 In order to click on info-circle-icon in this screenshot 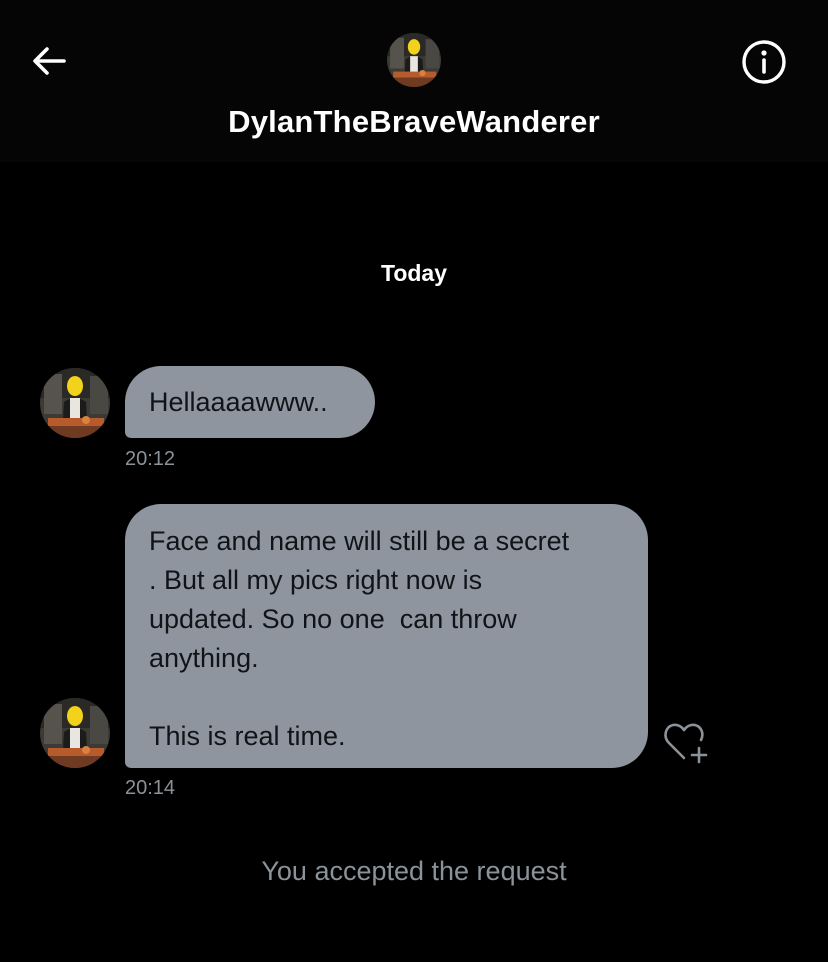, I will do `click(764, 62)`.